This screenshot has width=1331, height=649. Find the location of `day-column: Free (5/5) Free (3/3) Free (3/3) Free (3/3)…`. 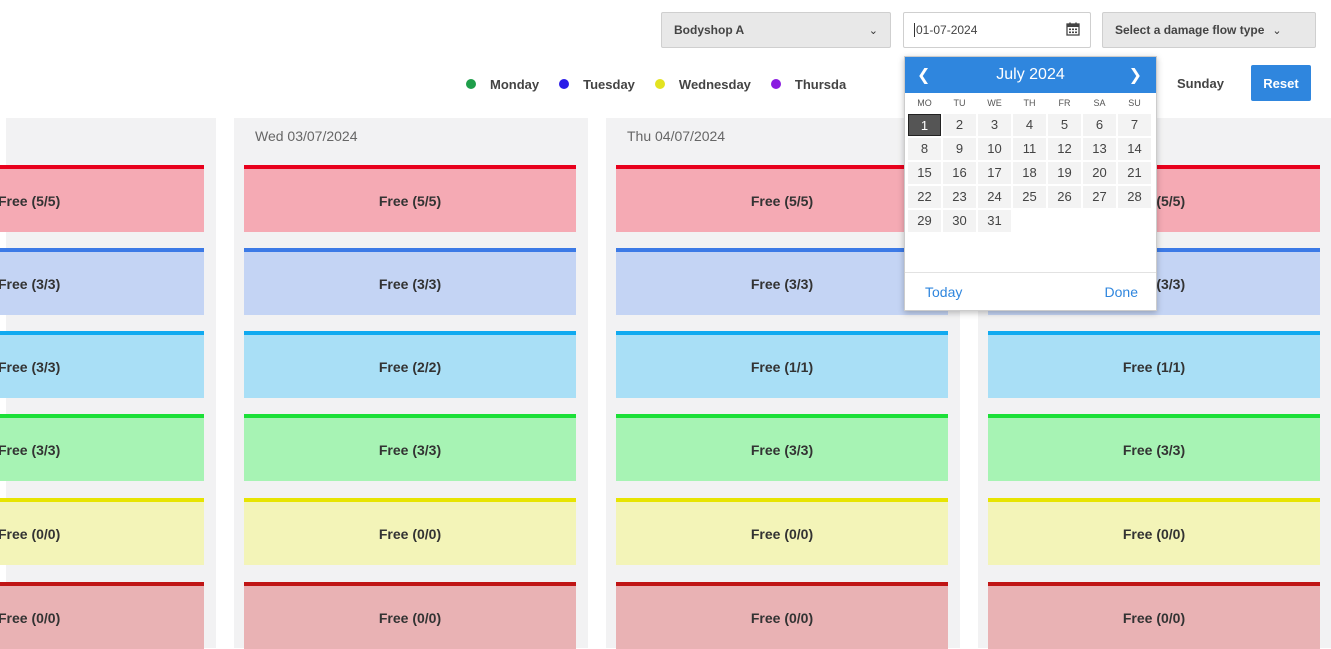

day-column: Free (5/5) Free (3/3) Free (3/3) Free (3/3)… is located at coordinates (108, 383).